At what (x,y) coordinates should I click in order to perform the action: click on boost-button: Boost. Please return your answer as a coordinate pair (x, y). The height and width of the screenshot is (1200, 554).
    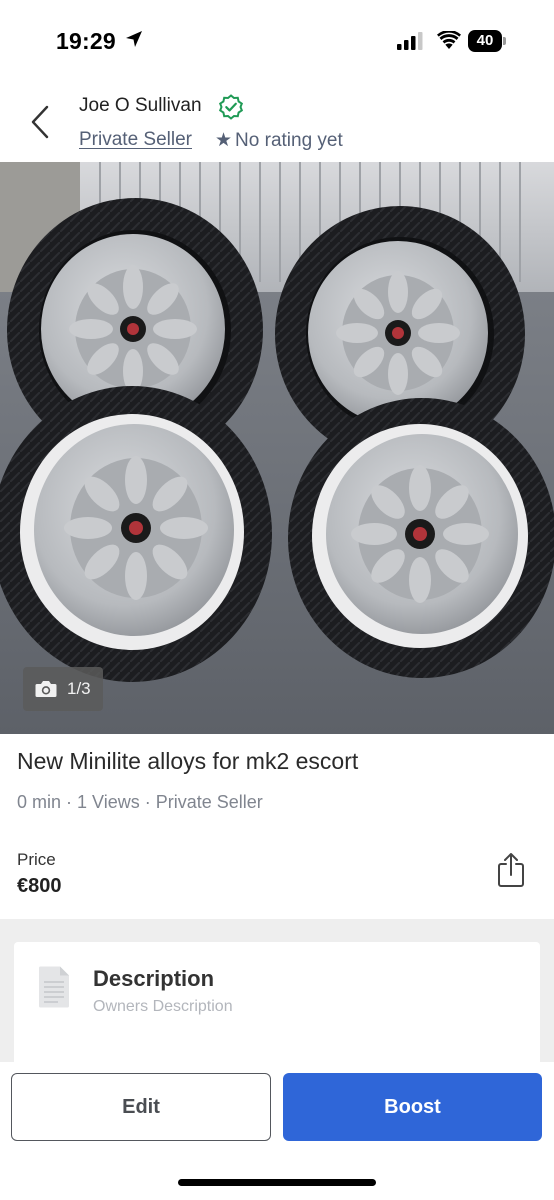
    Looking at the image, I should click on (412, 1107).